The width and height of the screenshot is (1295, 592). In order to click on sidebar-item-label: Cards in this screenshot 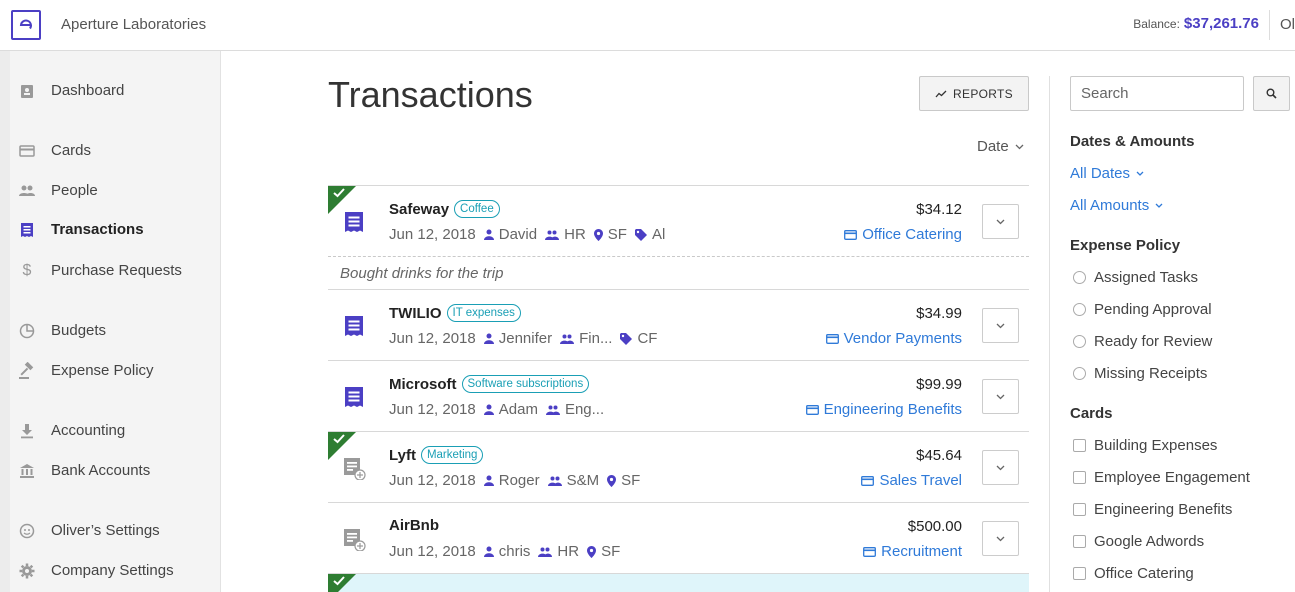, I will do `click(71, 150)`.